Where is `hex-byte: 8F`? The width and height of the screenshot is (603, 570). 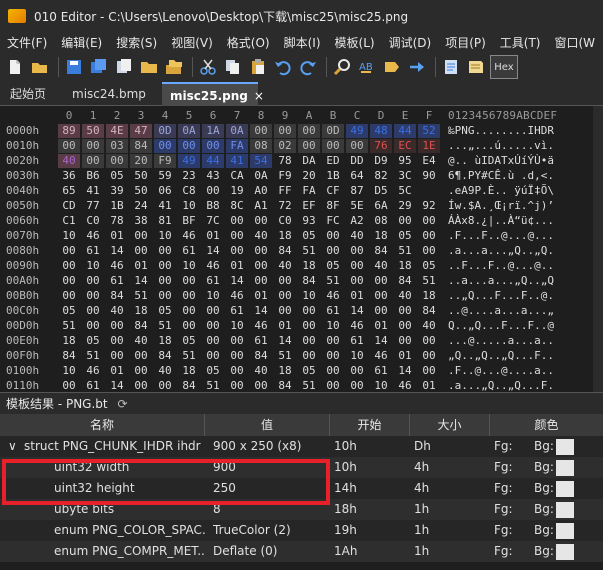 hex-byte: 8F is located at coordinates (333, 206).